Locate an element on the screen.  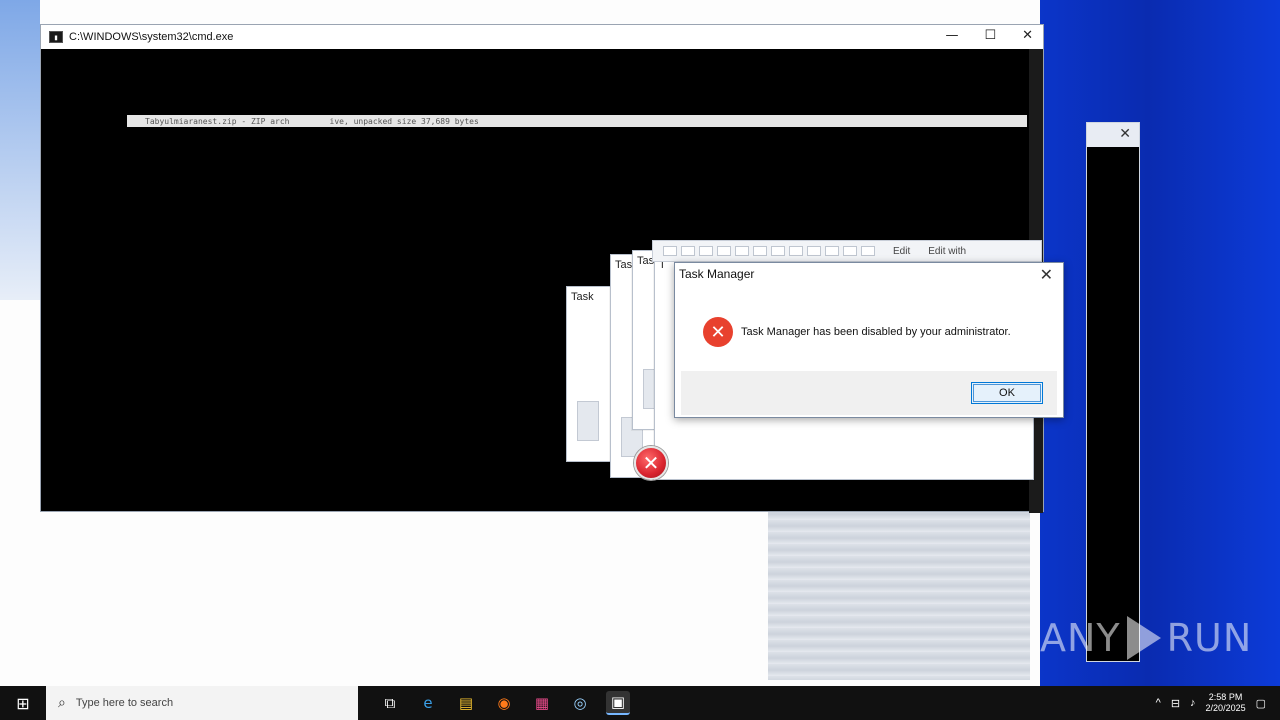
cmd-title: C:\WINDOWS\system32\cmd.exe is located at coordinates (151, 37).